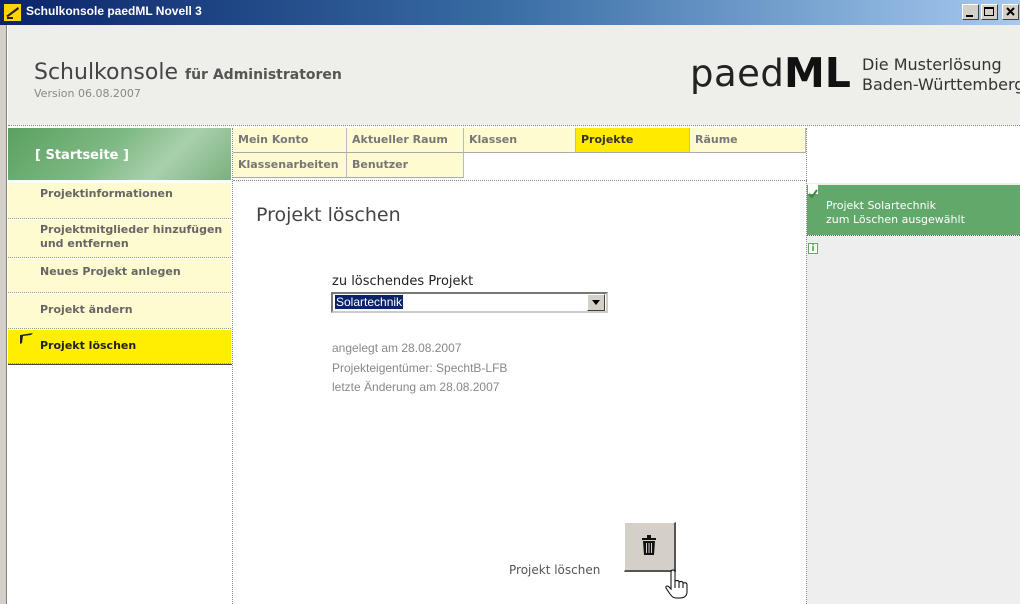 The width and height of the screenshot is (1020, 604). Describe the element at coordinates (114, 11) in the screenshot. I see `window-title: Schulkonsole paedML Novell 3` at that location.